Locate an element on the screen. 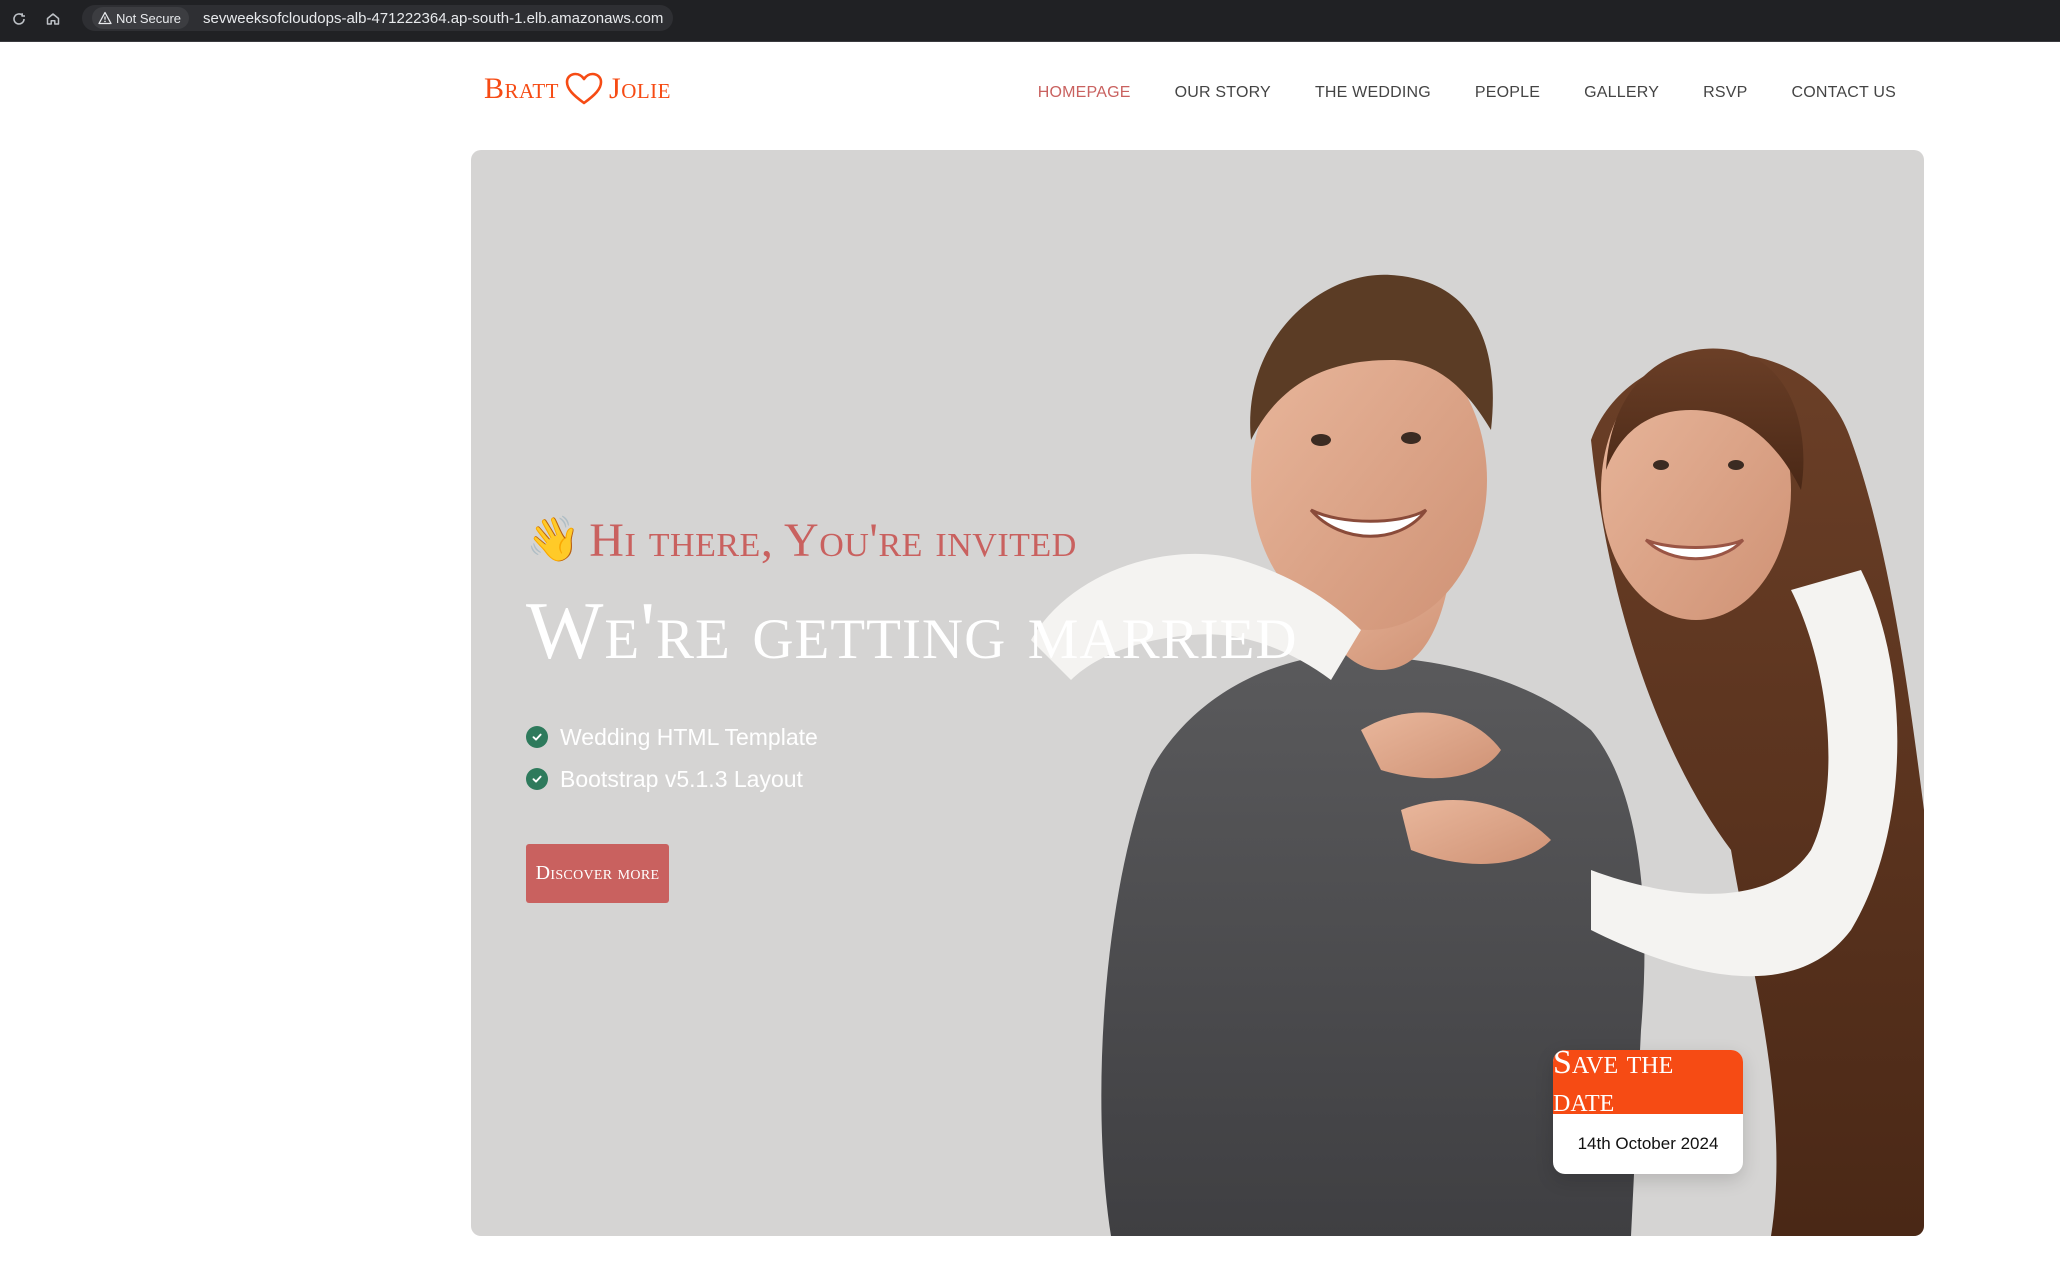  brand-name-left: Bratt is located at coordinates (522, 88).